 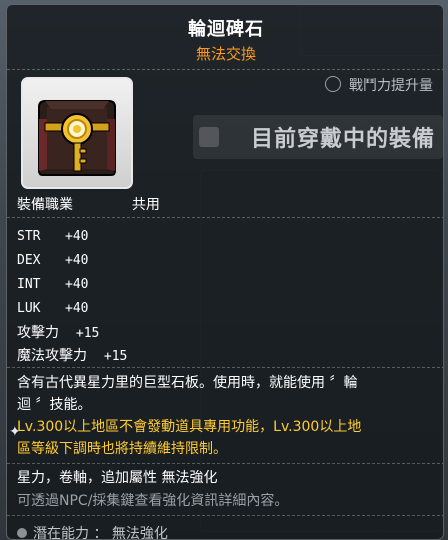 What do you see at coordinates (53, 260) in the screenshot?
I see `stat-row-dex: DEX +40` at bounding box center [53, 260].